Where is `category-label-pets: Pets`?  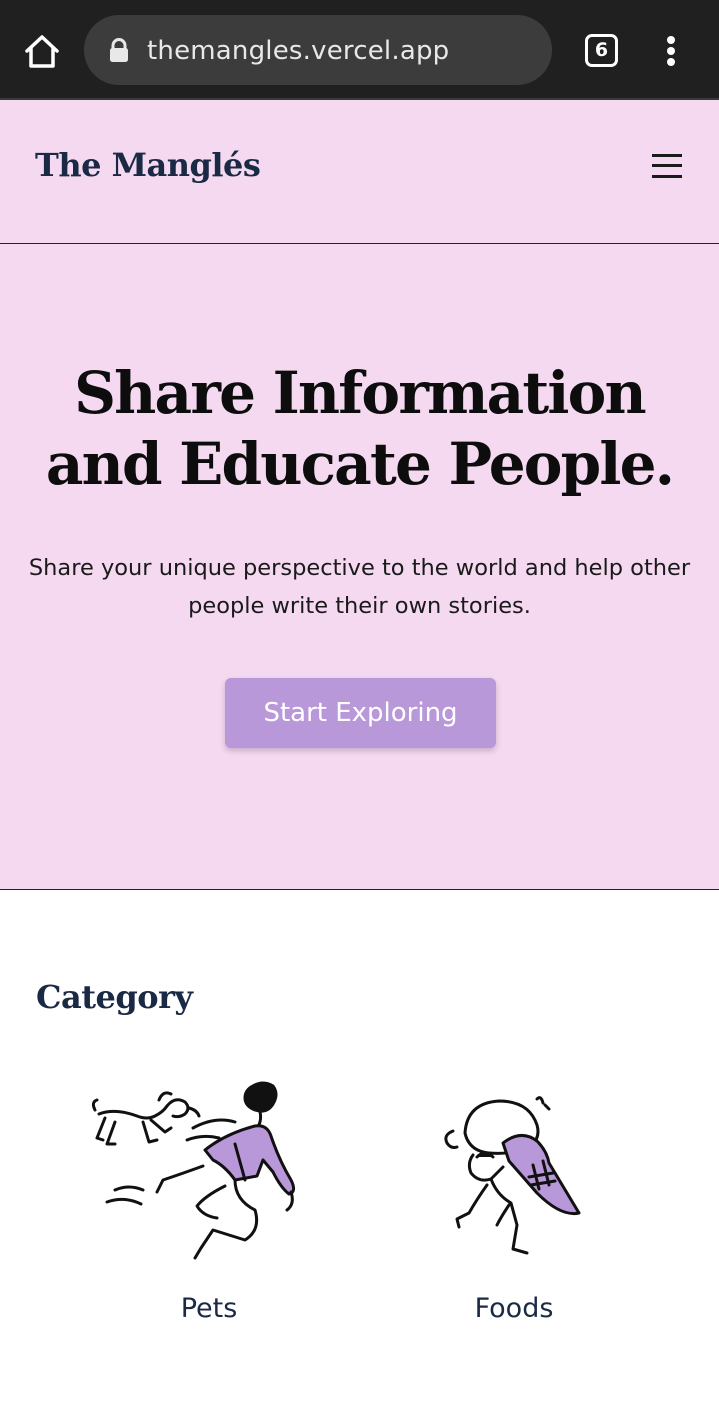
category-label-pets: Pets is located at coordinates (209, 1308).